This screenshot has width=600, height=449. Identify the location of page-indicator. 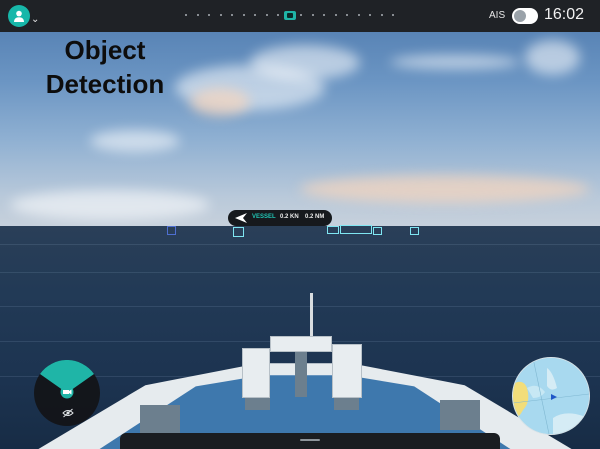
(300, 16).